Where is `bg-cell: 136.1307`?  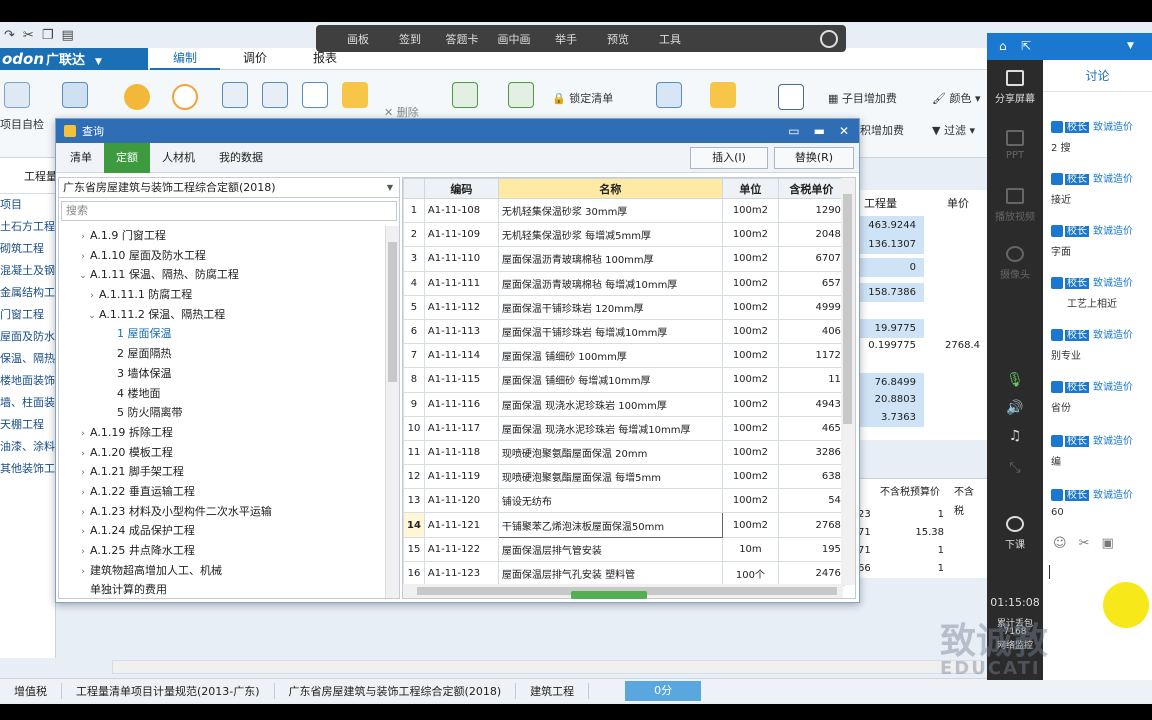
bg-cell: 136.1307 is located at coordinates (891, 244).